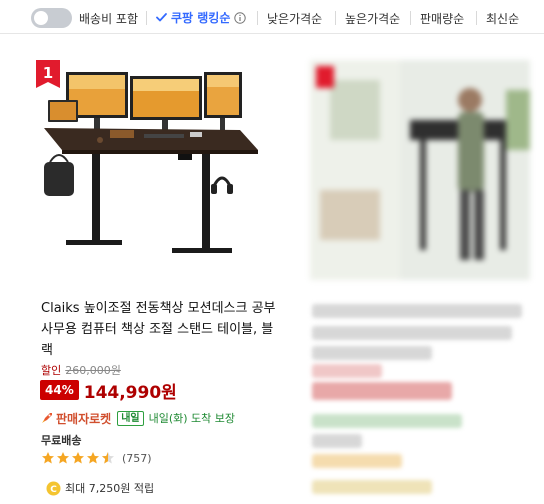 Image resolution: width=544 pixels, height=504 pixels. I want to click on rating-row: (757), so click(96, 458).